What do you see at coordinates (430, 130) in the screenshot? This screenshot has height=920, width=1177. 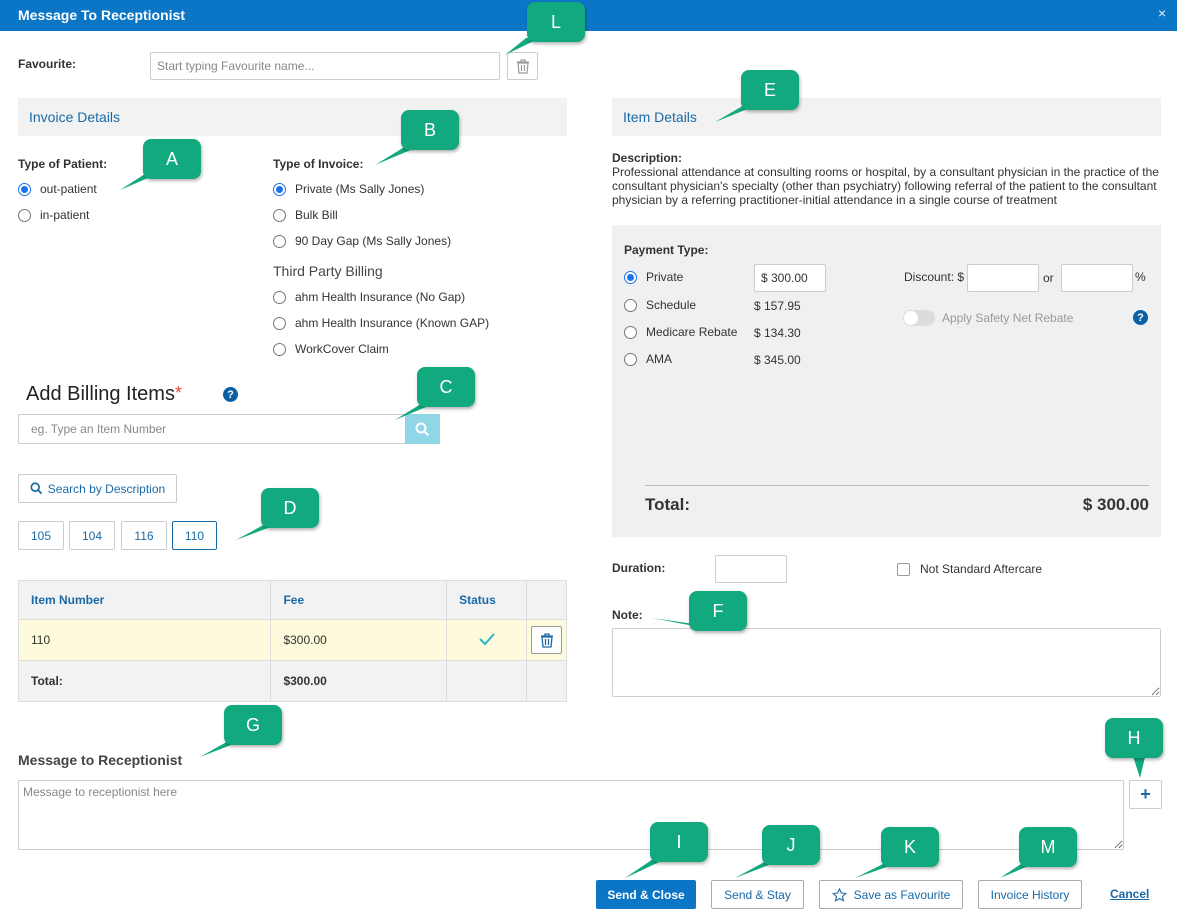 I see `callout-b: B` at bounding box center [430, 130].